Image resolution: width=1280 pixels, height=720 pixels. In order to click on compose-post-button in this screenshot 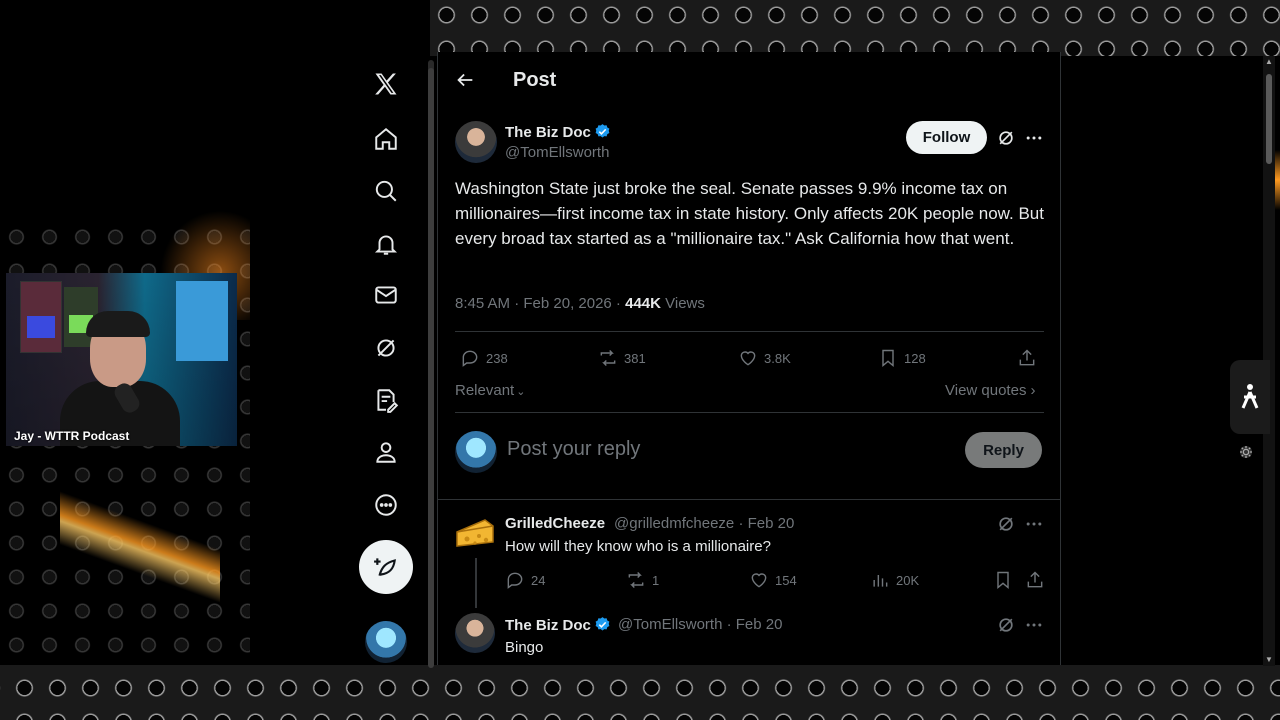, I will do `click(386, 567)`.